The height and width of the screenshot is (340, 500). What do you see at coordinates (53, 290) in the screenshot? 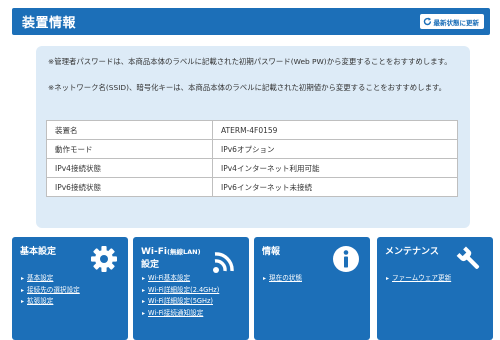
I see `link-connection-select: 接続先の選択設定` at bounding box center [53, 290].